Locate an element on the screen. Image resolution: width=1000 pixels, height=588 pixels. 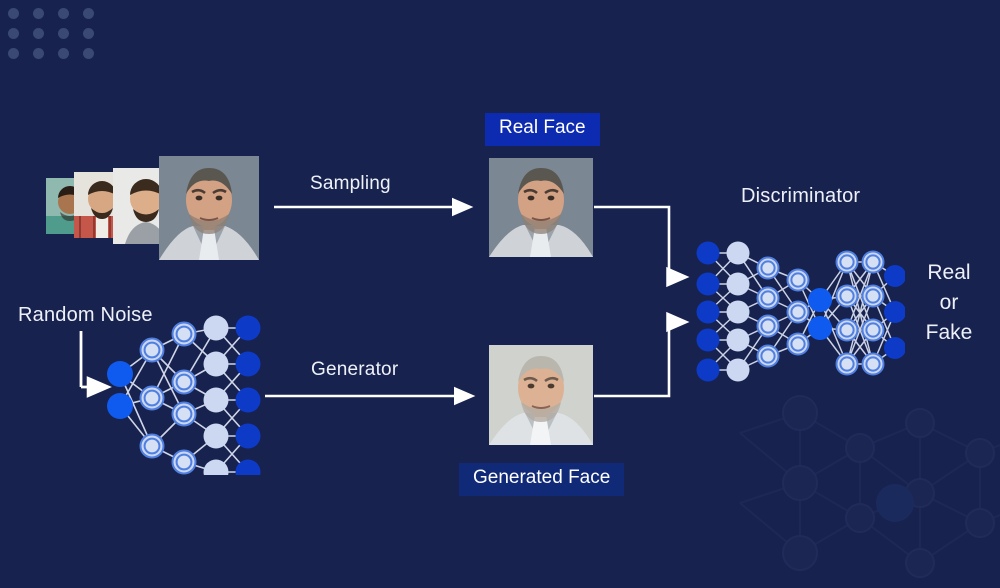
generated-face-badge: Generated Face is located at coordinates (542, 479).